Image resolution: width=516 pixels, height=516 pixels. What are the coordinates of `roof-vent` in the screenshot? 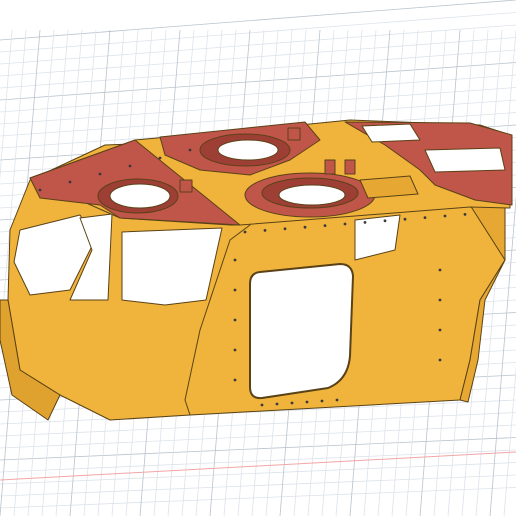 It's located at (389, 187).